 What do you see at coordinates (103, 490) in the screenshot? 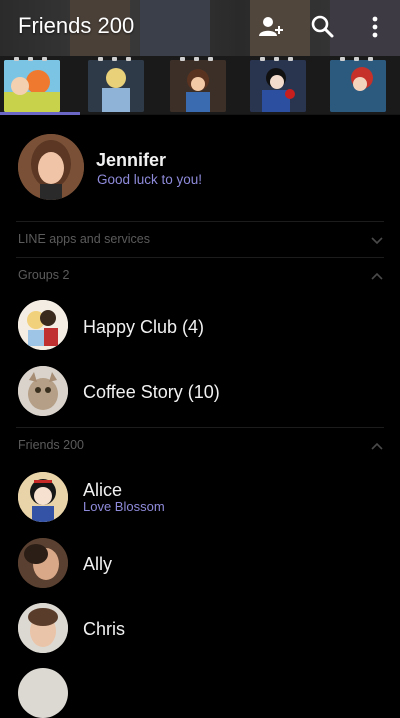
I see `friend-name: Alice` at bounding box center [103, 490].